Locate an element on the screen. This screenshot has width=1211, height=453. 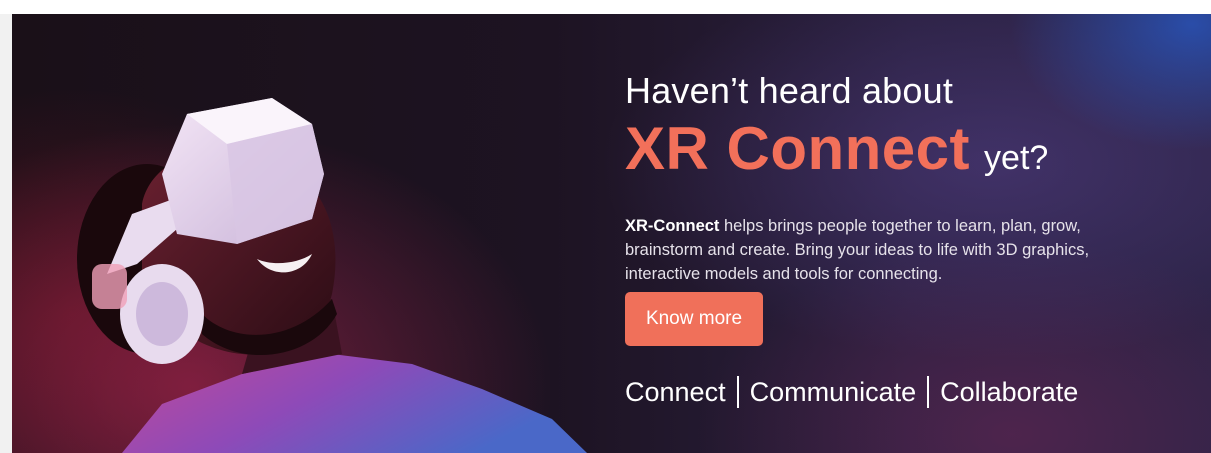
headline: Haven’t heard about is located at coordinates (789, 90).